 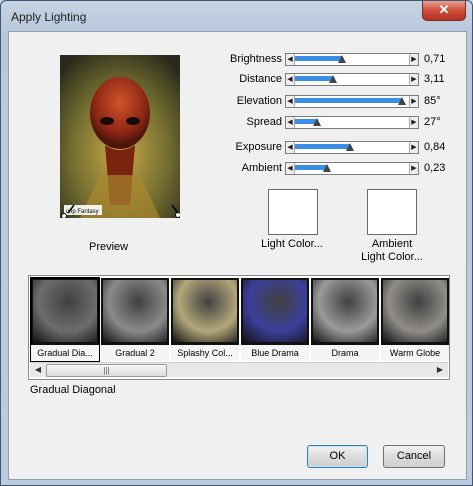 I want to click on preset-thumbnail: Drama, so click(x=345, y=319).